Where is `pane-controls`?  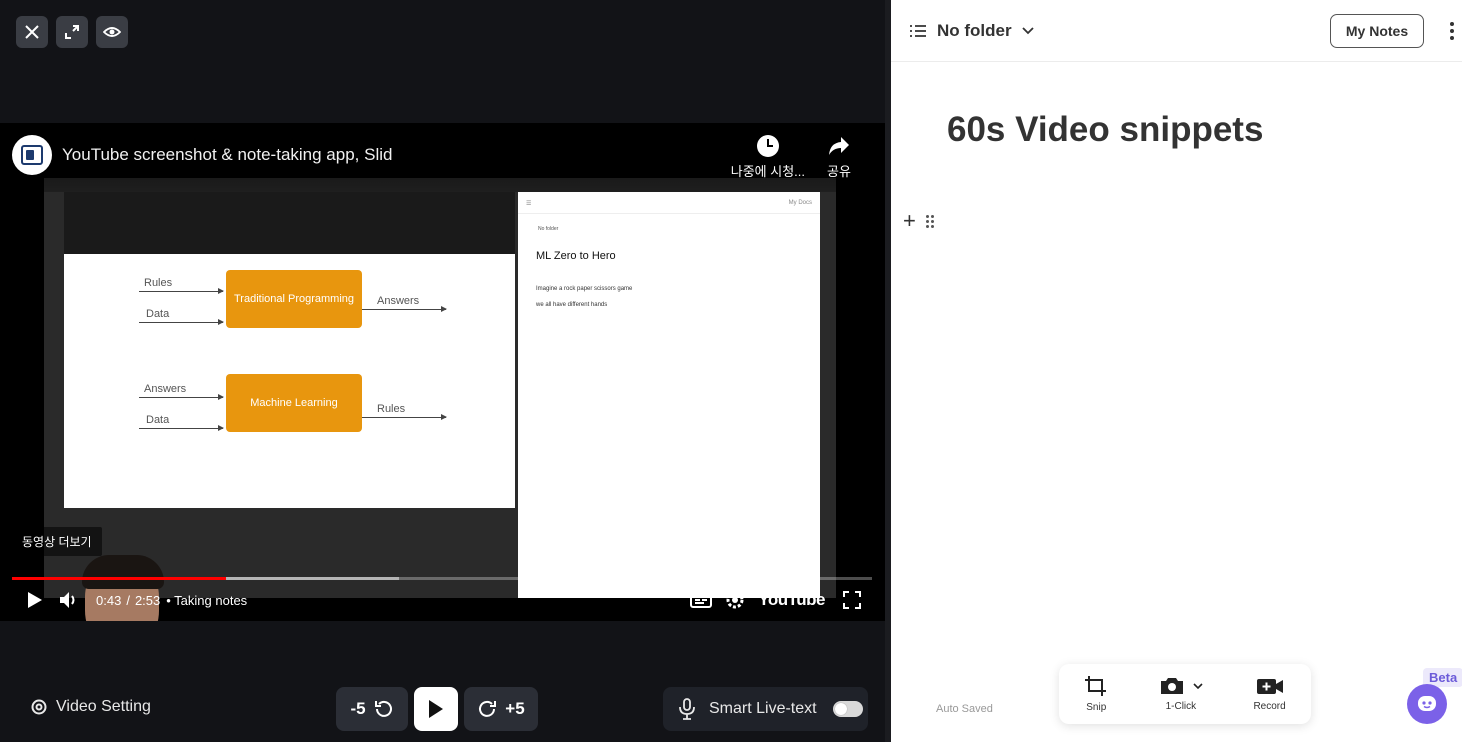
pane-controls is located at coordinates (72, 32).